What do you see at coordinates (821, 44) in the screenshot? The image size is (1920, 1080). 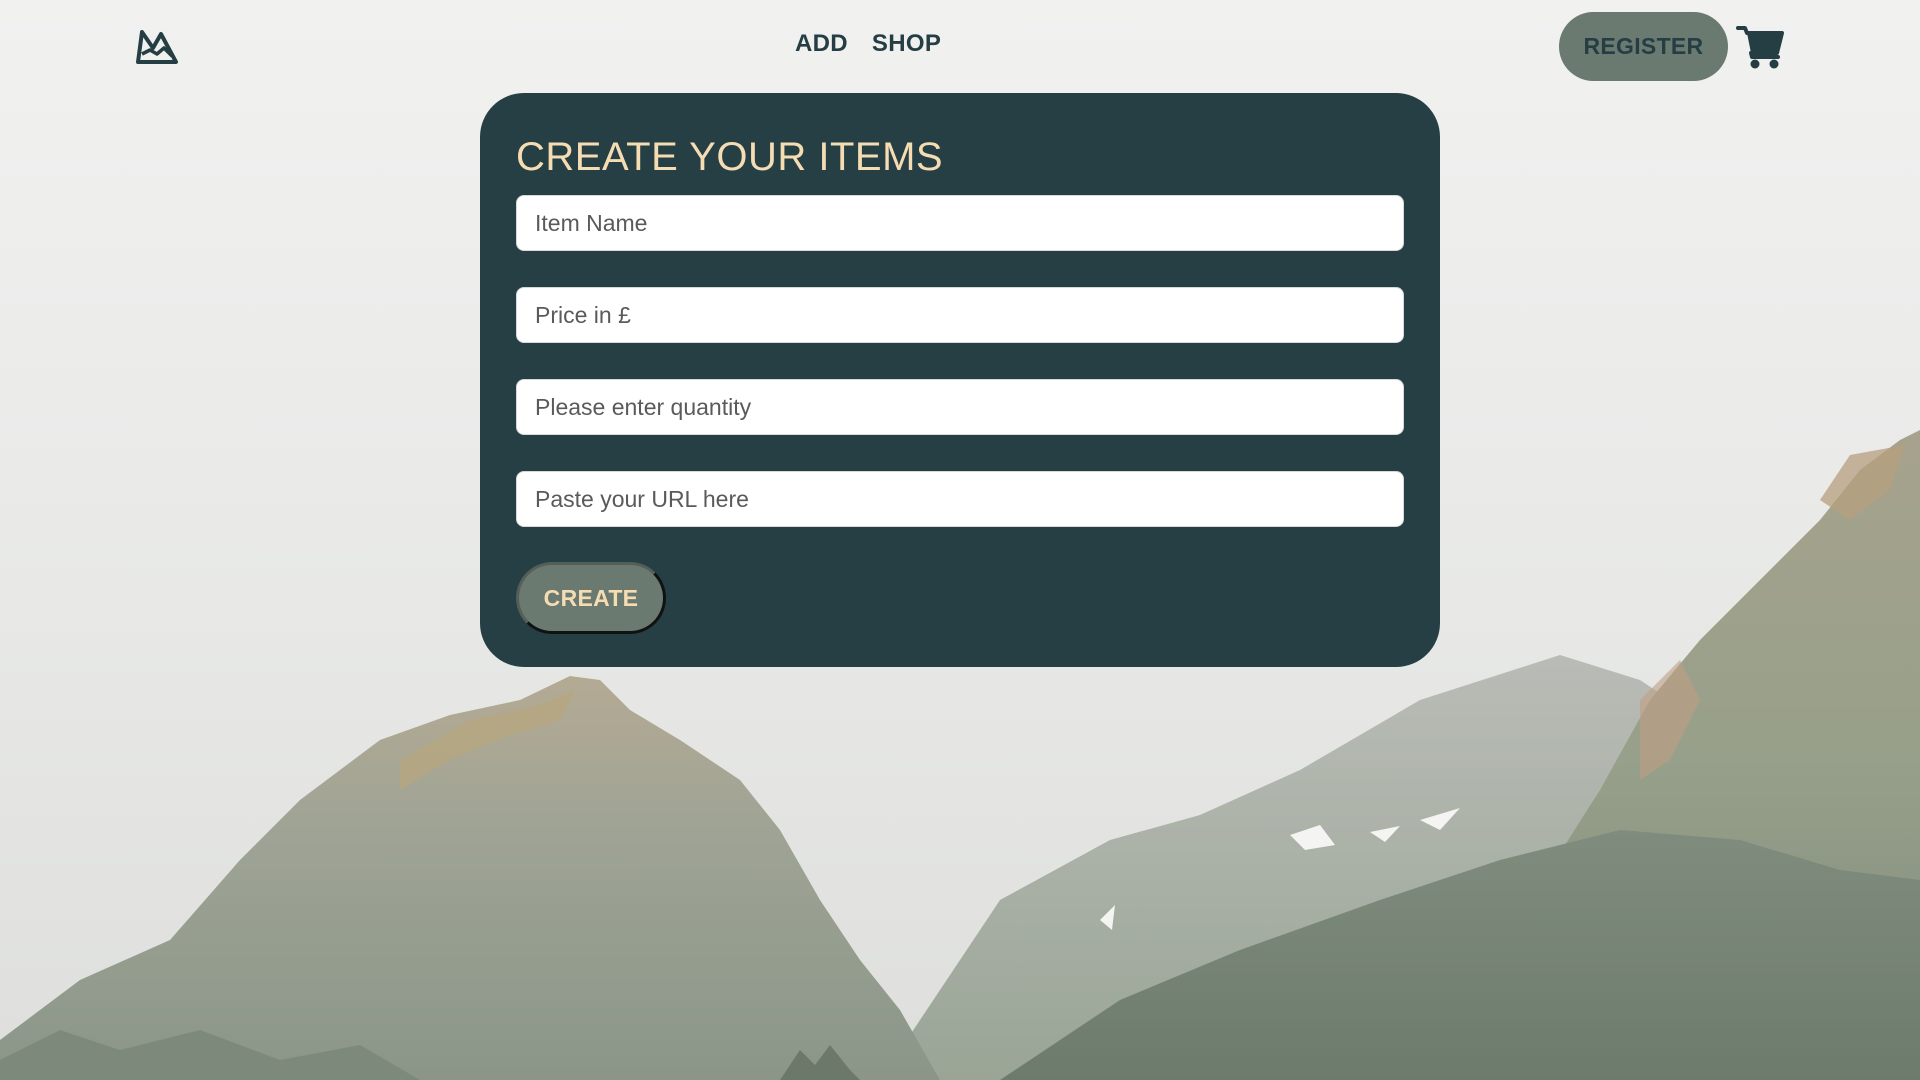 I see `nav-link-add: ADD` at bounding box center [821, 44].